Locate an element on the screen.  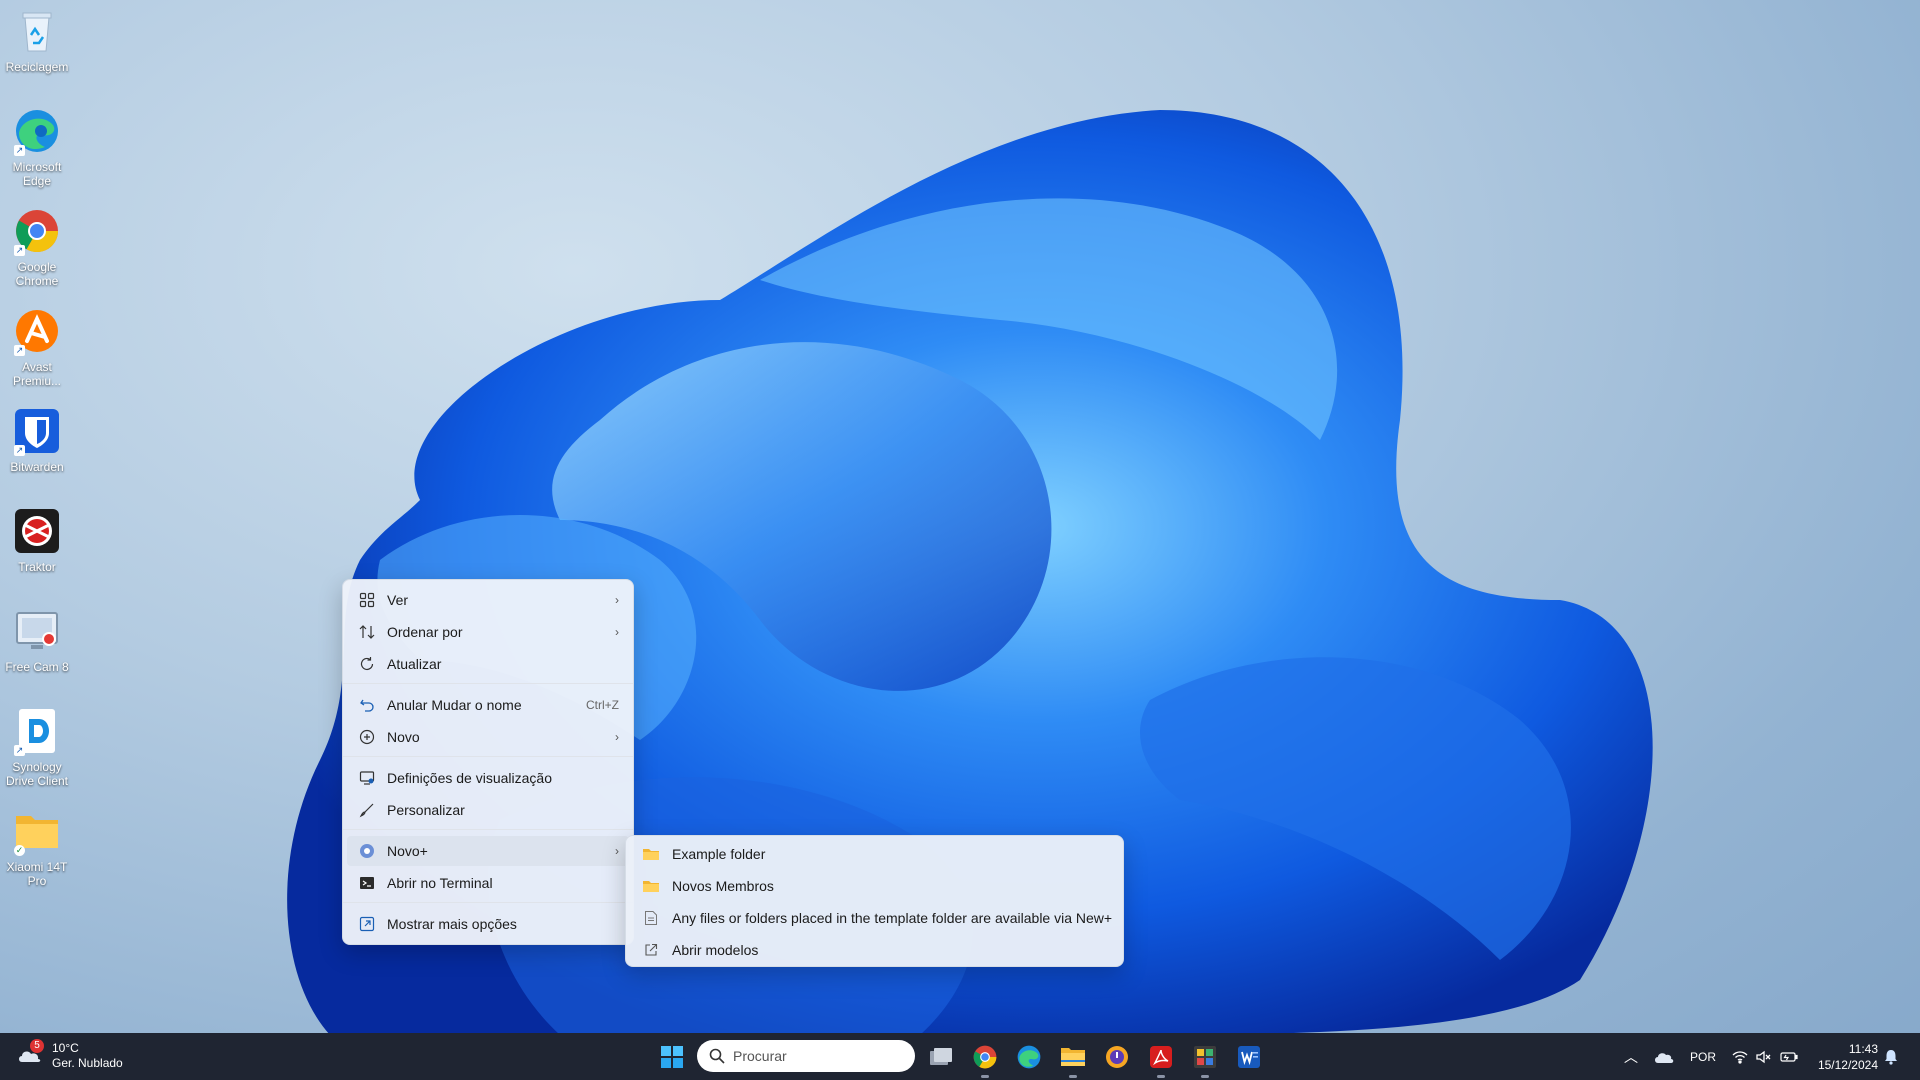
taskbar-task-view is located at coordinates (941, 1057).